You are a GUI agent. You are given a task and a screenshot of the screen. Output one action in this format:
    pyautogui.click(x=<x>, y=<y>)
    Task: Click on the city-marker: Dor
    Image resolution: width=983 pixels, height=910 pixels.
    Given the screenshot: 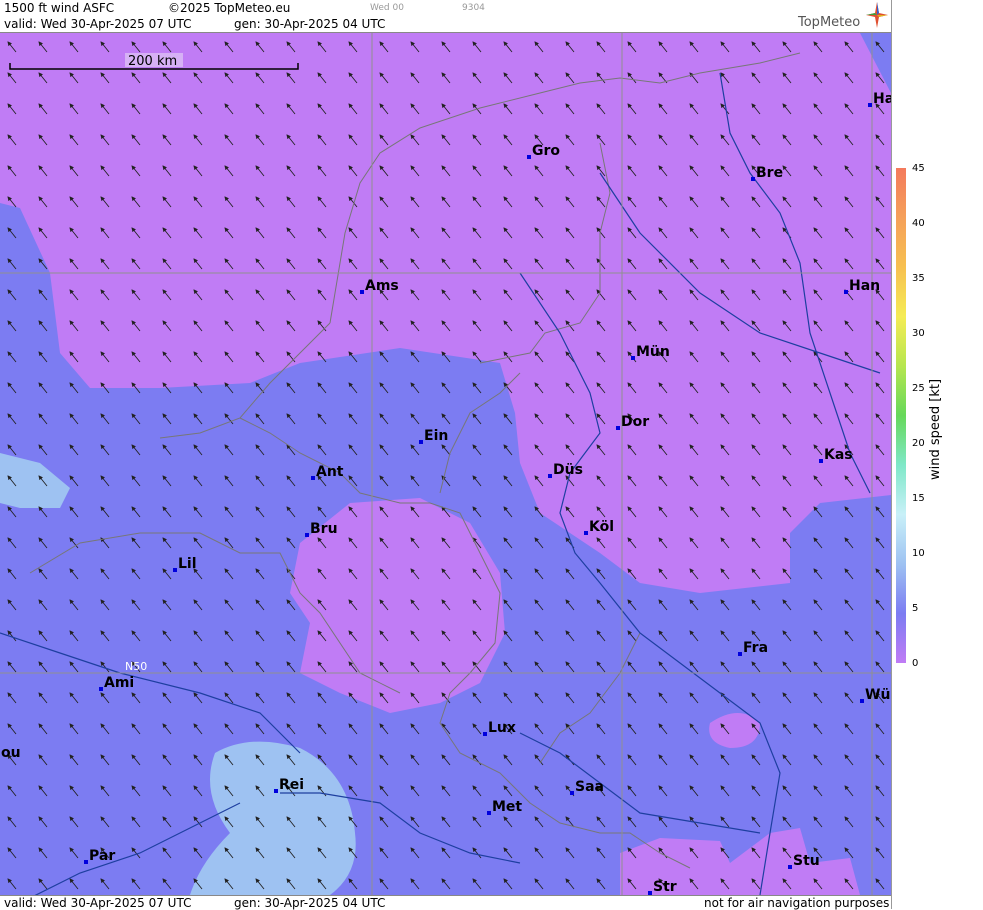 What is the action you would take?
    pyautogui.click(x=632, y=422)
    